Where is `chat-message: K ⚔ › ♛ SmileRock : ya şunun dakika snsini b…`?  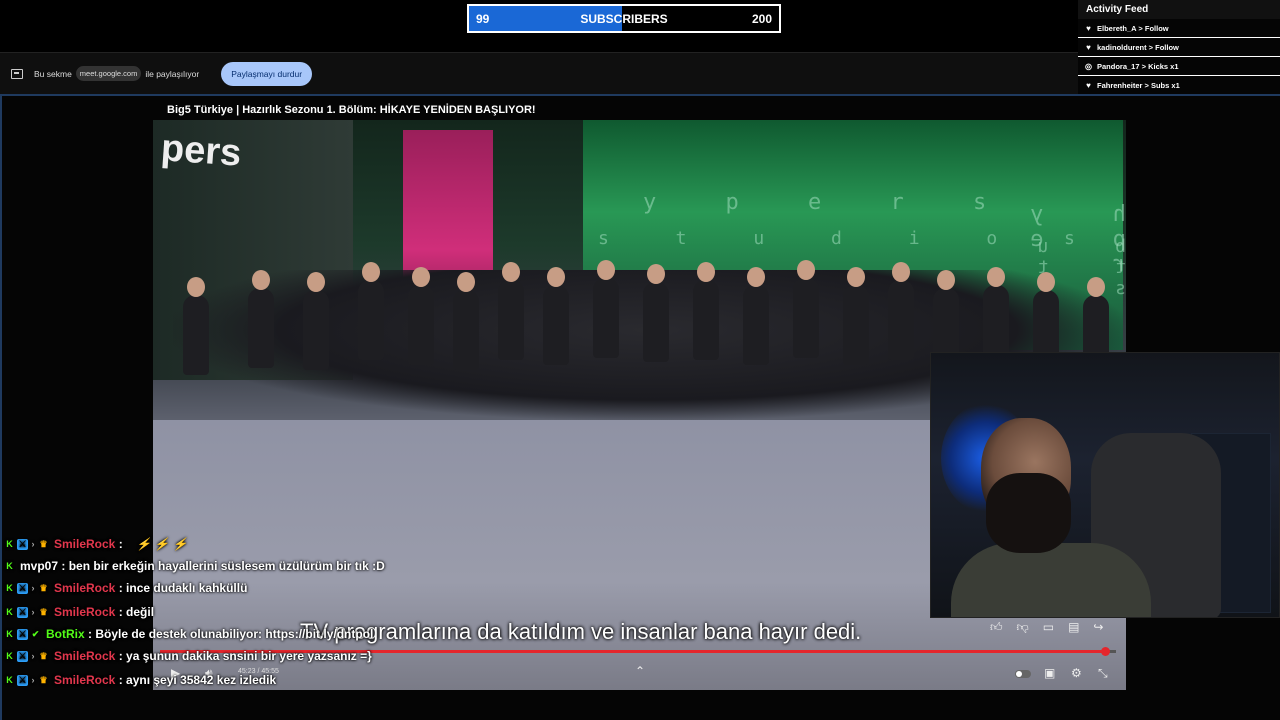
chat-message: K ⚔ › ♛ SmileRock : ya şunun dakika snsini b… is located at coordinates (214, 656).